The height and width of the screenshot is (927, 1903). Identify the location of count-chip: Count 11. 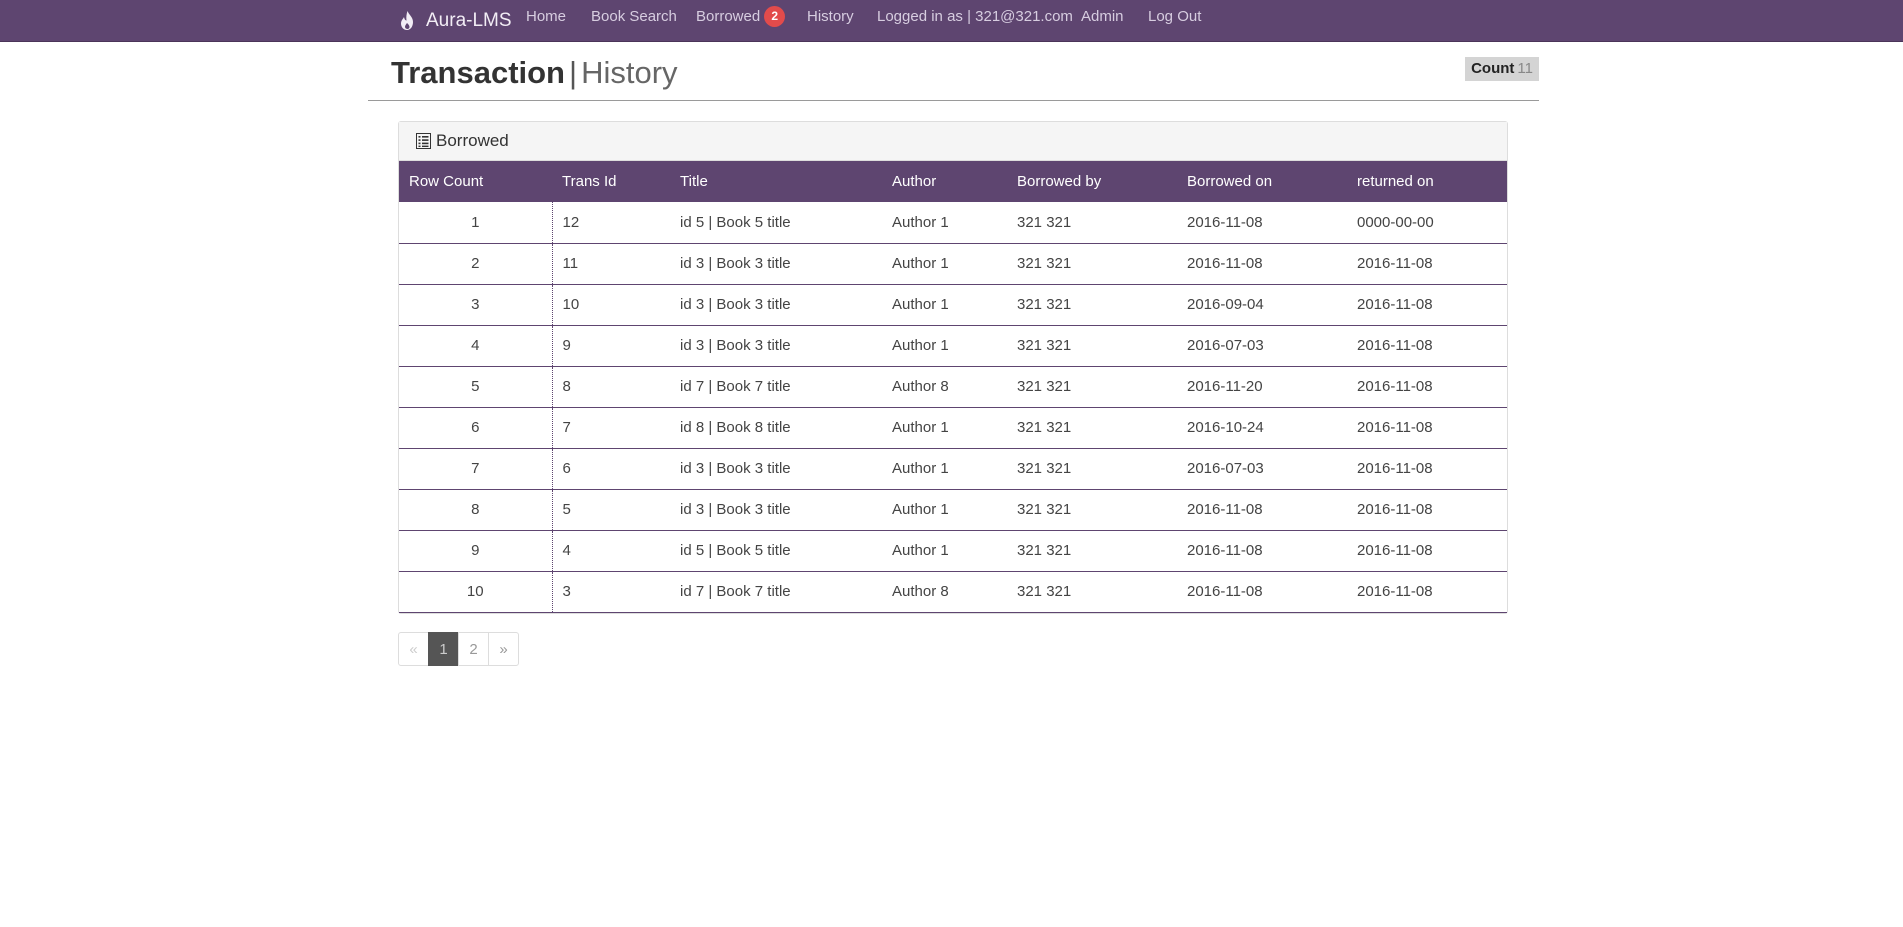
(1502, 69).